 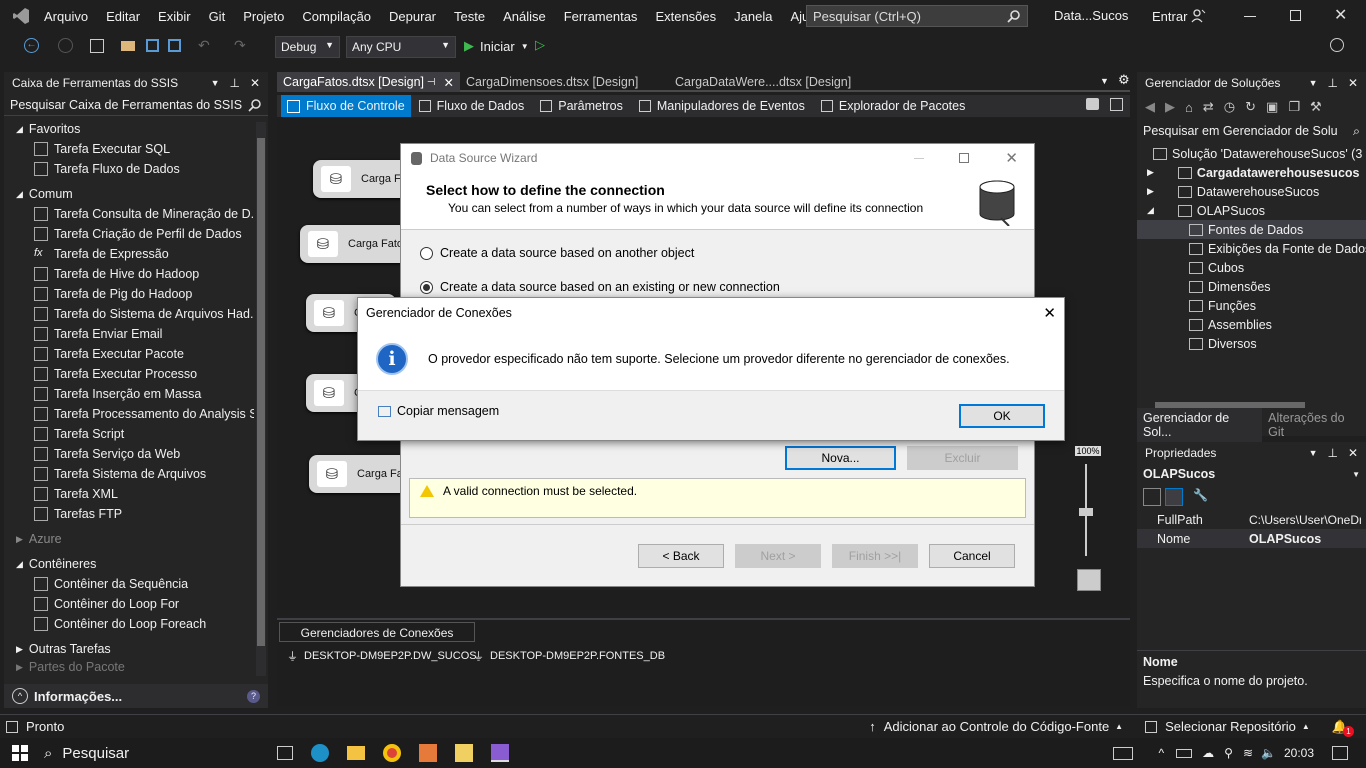 I want to click on tab-cargafatos: CargaFatos.dtsx [Design] ⊣ ✕, so click(x=368, y=82).